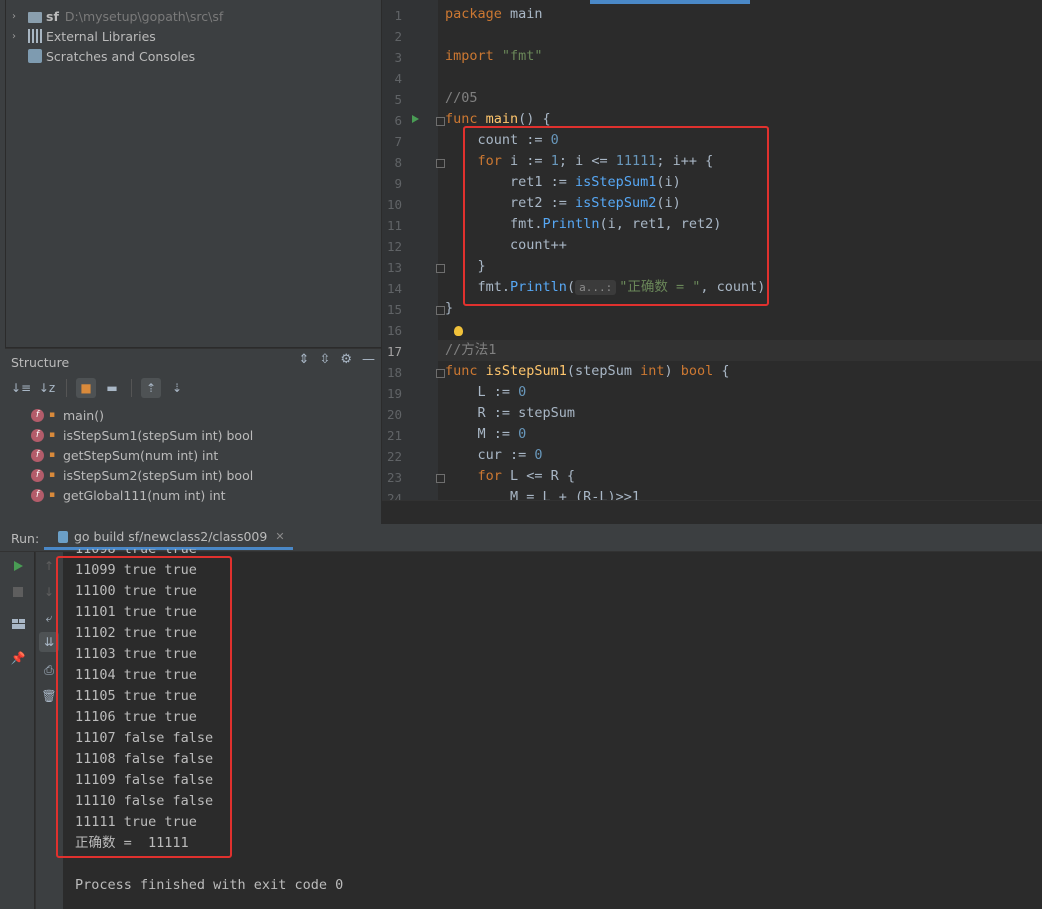 Image resolution: width=1042 pixels, height=909 pixels. Describe the element at coordinates (63, 536) in the screenshot. I see `go-file-icon` at that location.